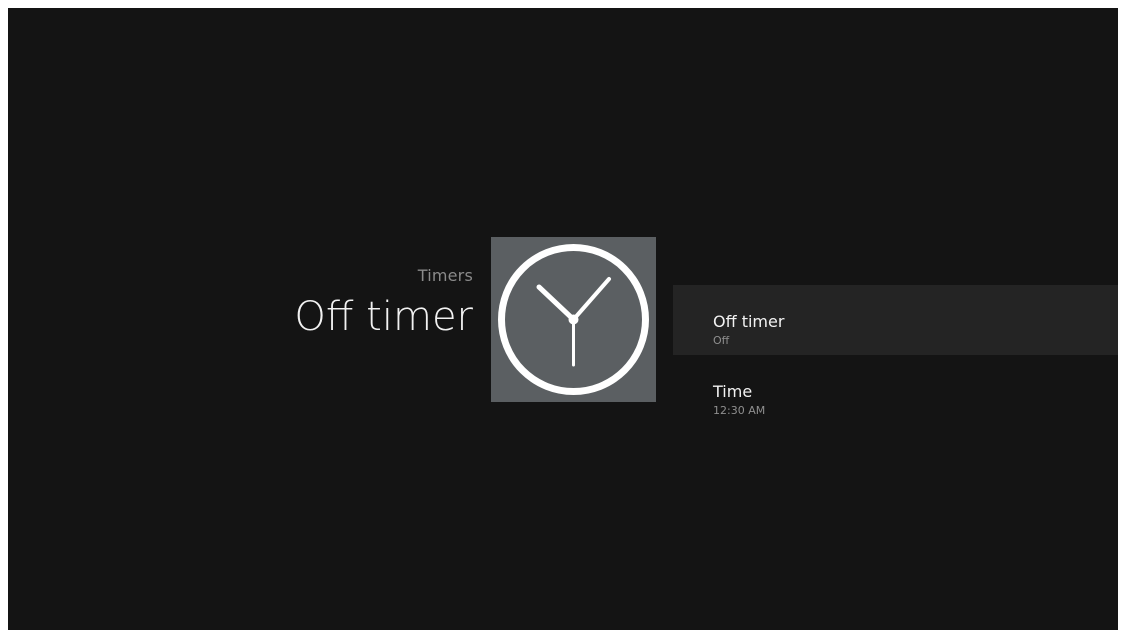 The image size is (1121, 634). I want to click on settings-list: Off timer Off Time 12:30 AM, so click(895, 355).